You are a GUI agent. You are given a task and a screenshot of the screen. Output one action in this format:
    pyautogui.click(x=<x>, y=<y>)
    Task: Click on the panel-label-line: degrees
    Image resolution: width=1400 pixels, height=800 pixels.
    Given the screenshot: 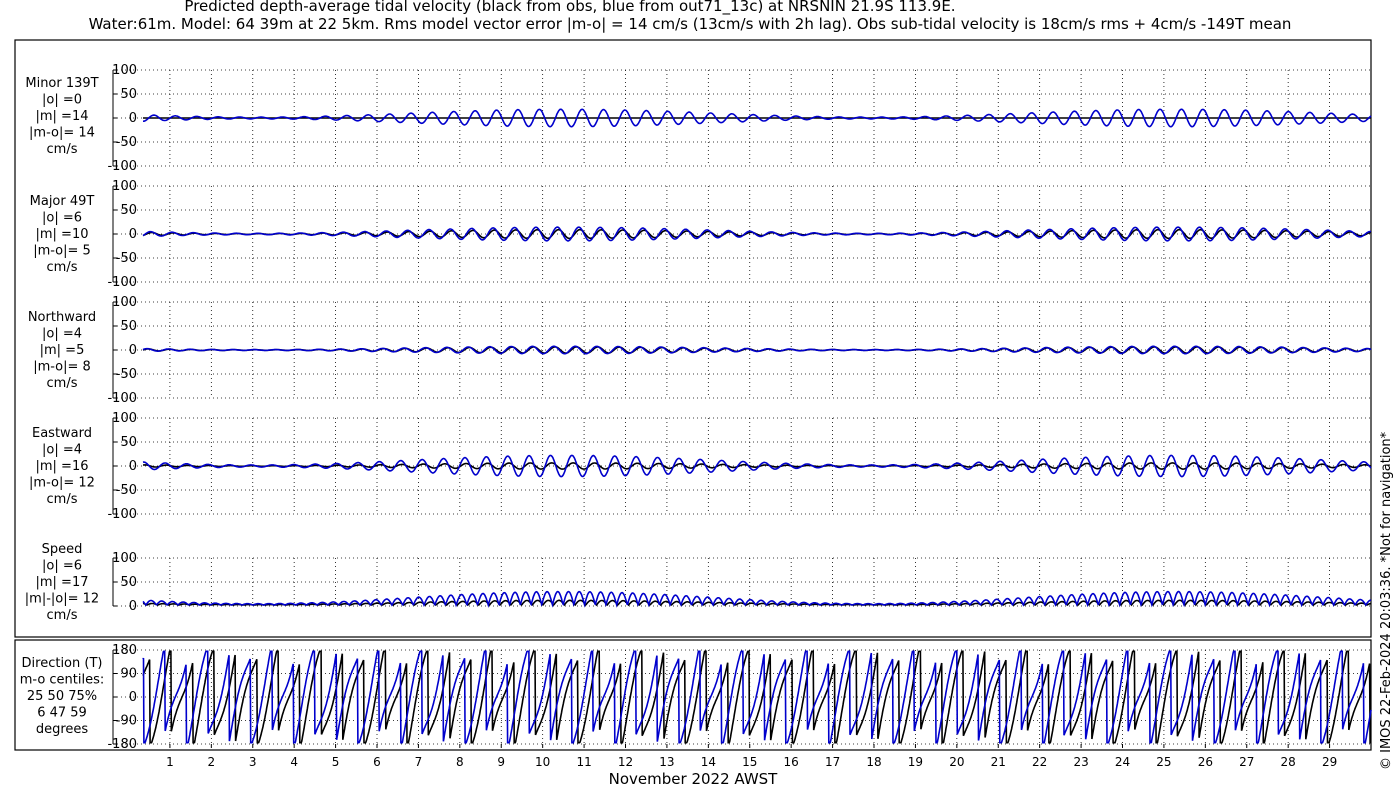 What is the action you would take?
    pyautogui.click(x=62, y=729)
    